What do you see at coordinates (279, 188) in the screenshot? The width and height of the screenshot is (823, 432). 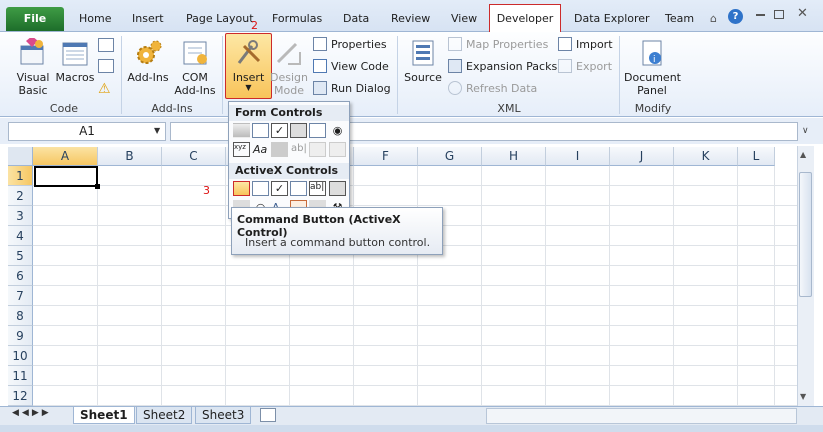 I see `activex-check-box-icon: ✓` at bounding box center [279, 188].